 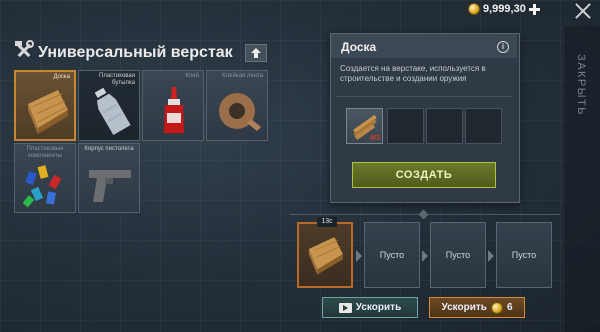 I want to click on crafting-tools-icon, so click(x=24, y=49).